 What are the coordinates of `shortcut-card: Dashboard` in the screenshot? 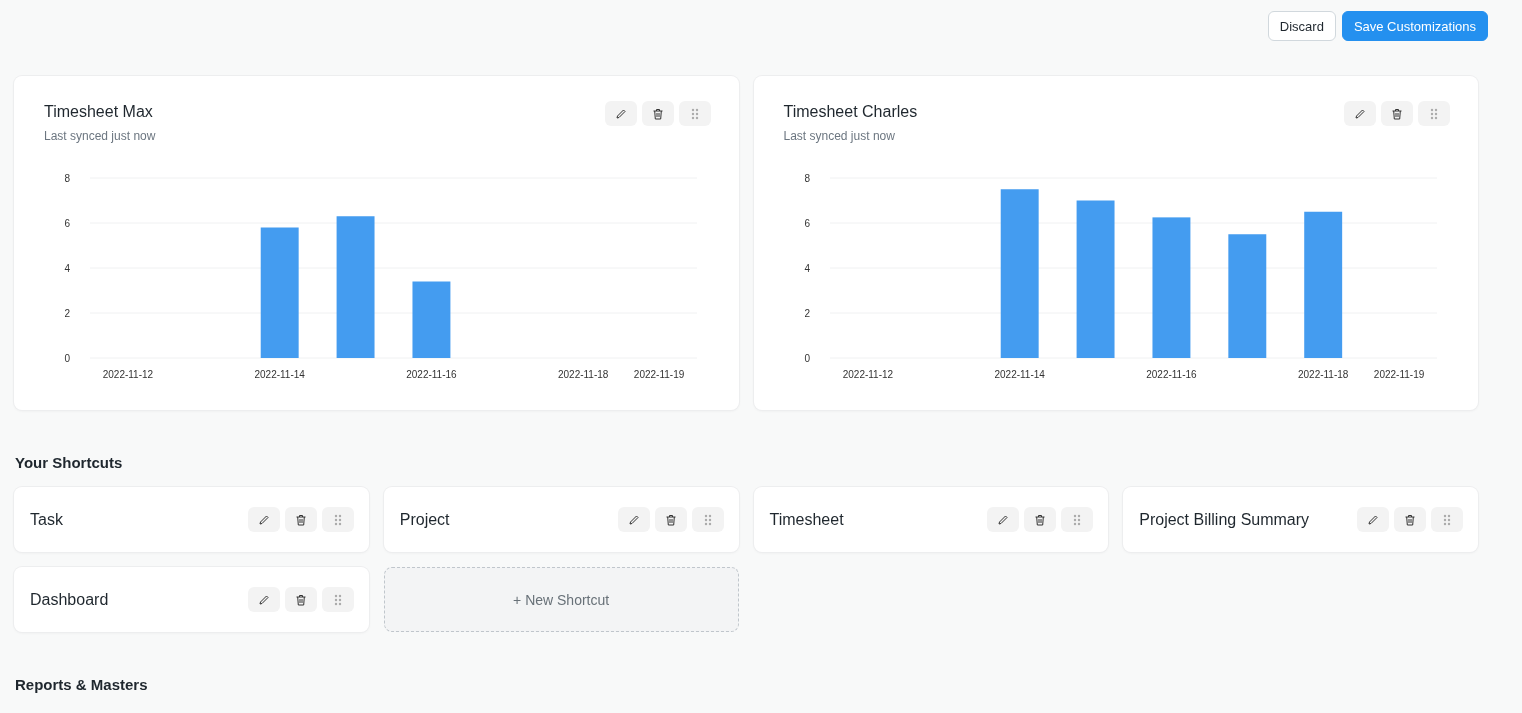 It's located at (191, 599).